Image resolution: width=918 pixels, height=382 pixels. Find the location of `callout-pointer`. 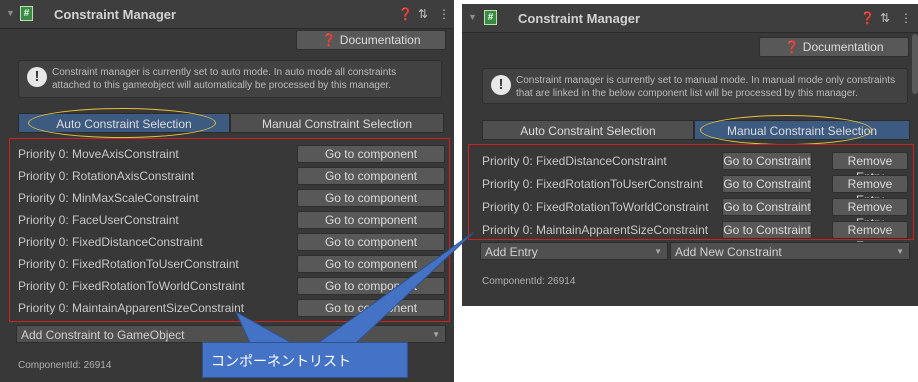

callout-pointer is located at coordinates (354, 287).